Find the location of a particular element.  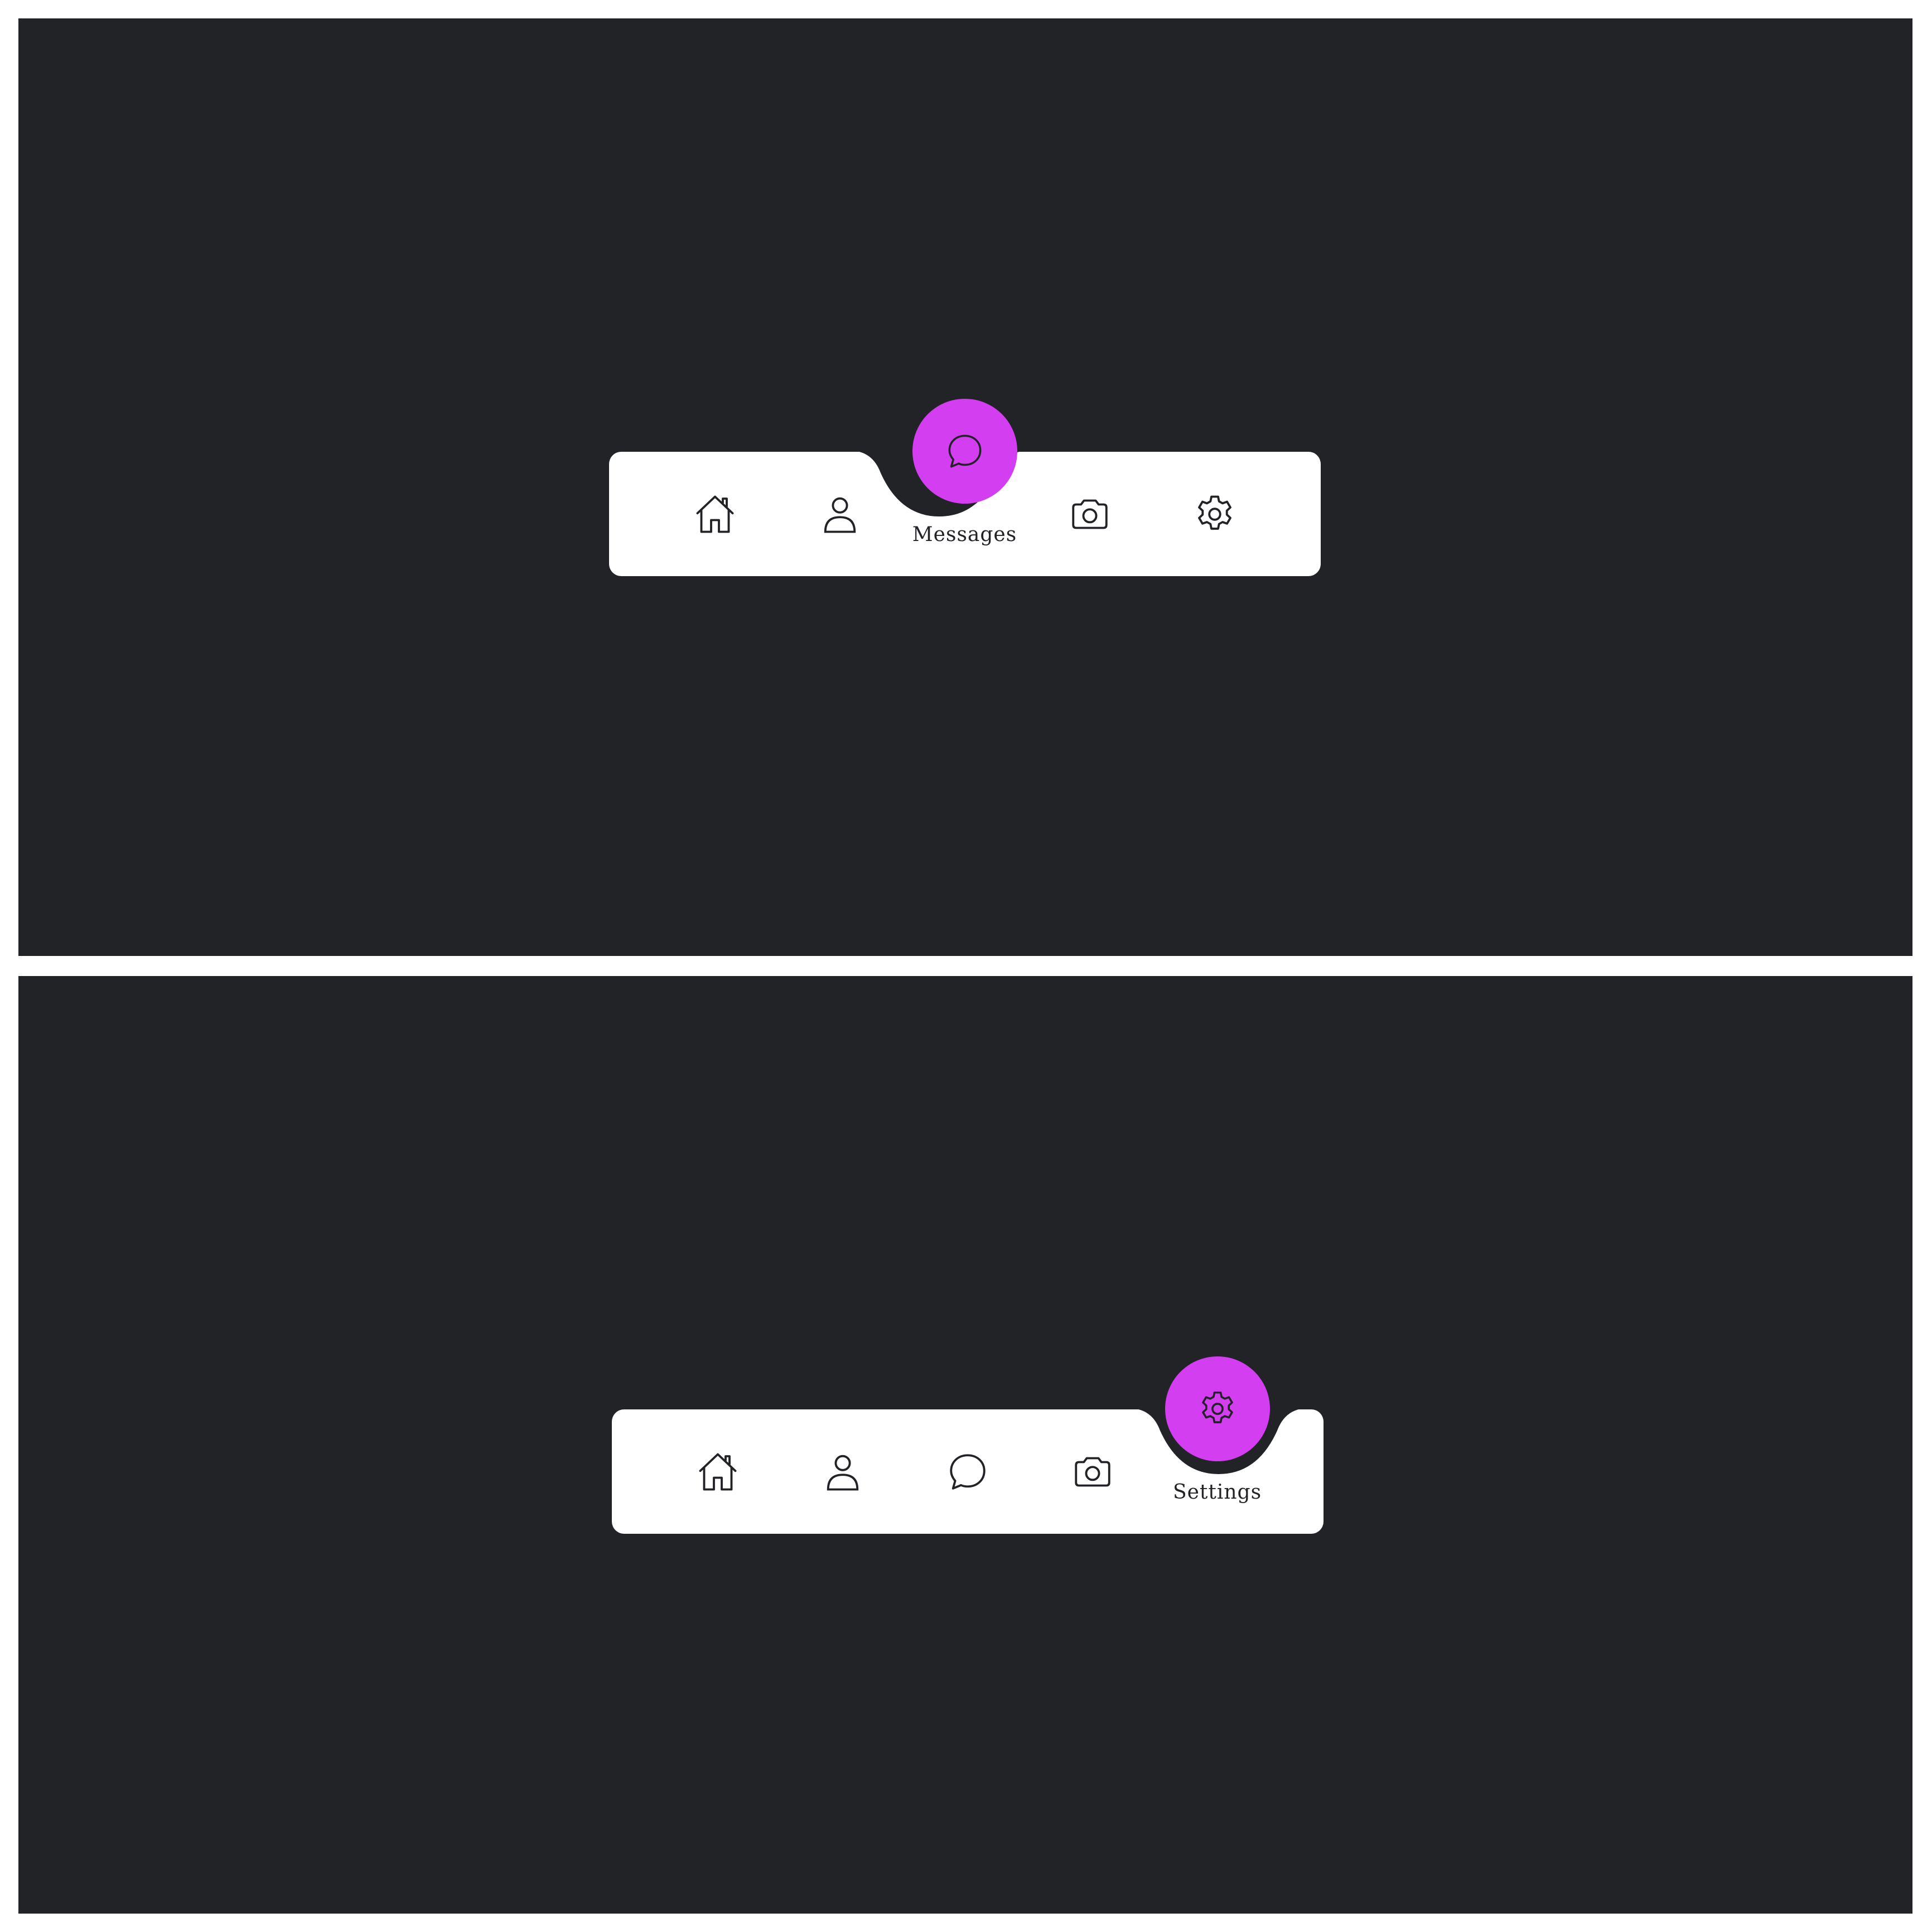

nav-item-messages: Messages is located at coordinates (964, 487).